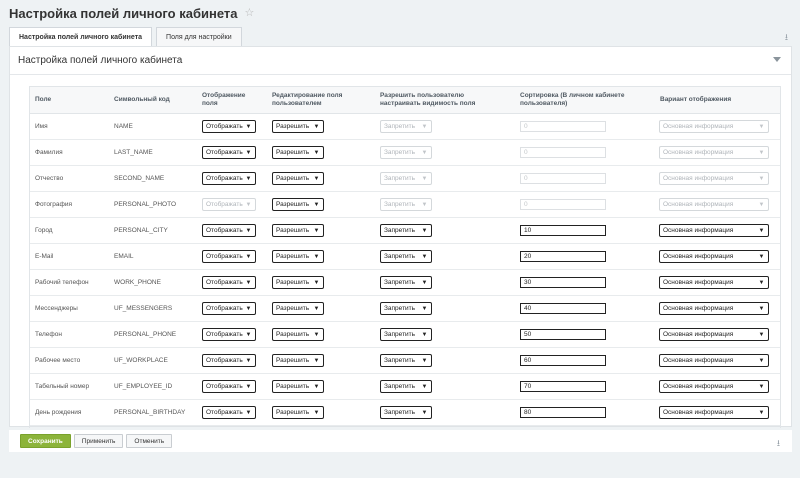  Describe the element at coordinates (150, 412) in the screenshot. I see `field-code: PERSONAL_BIRTHDAY` at that location.